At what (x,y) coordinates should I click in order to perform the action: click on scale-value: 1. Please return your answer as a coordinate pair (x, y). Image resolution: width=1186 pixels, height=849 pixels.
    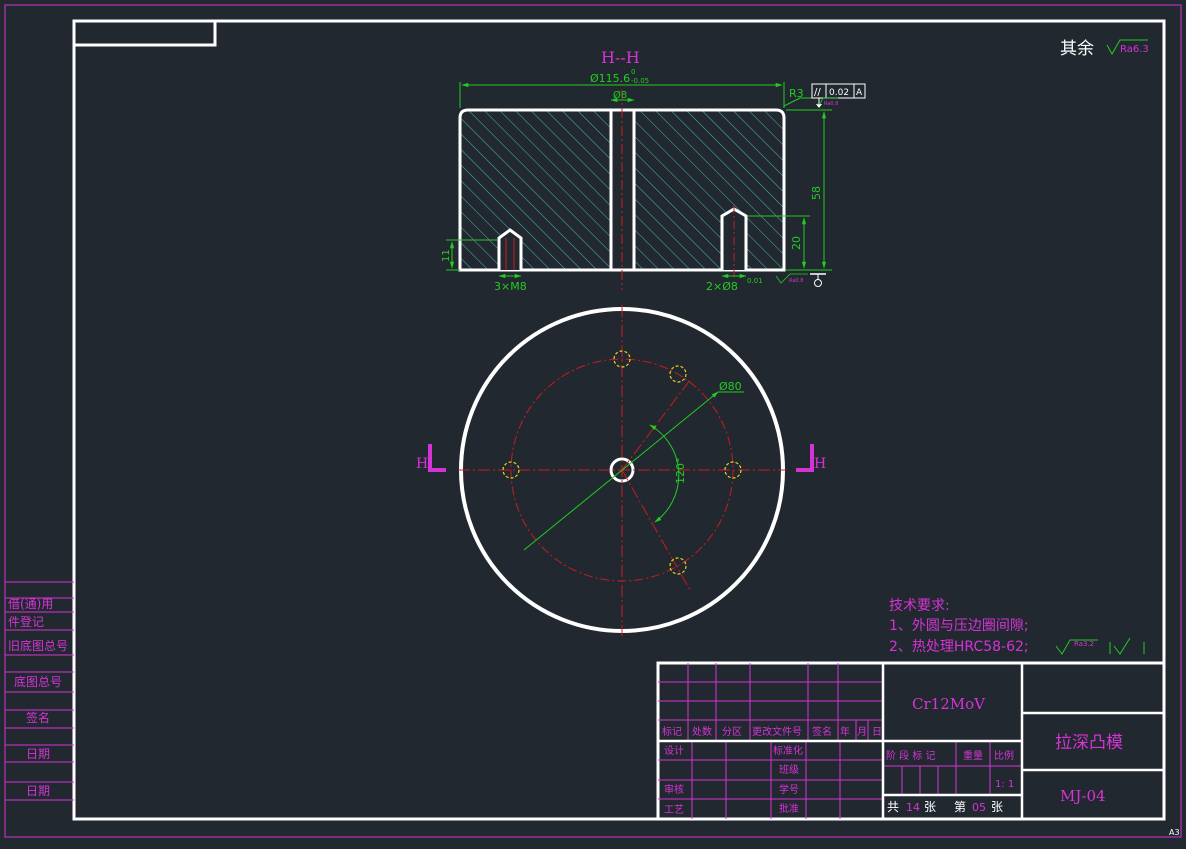
    Looking at the image, I should click on (1004, 784).